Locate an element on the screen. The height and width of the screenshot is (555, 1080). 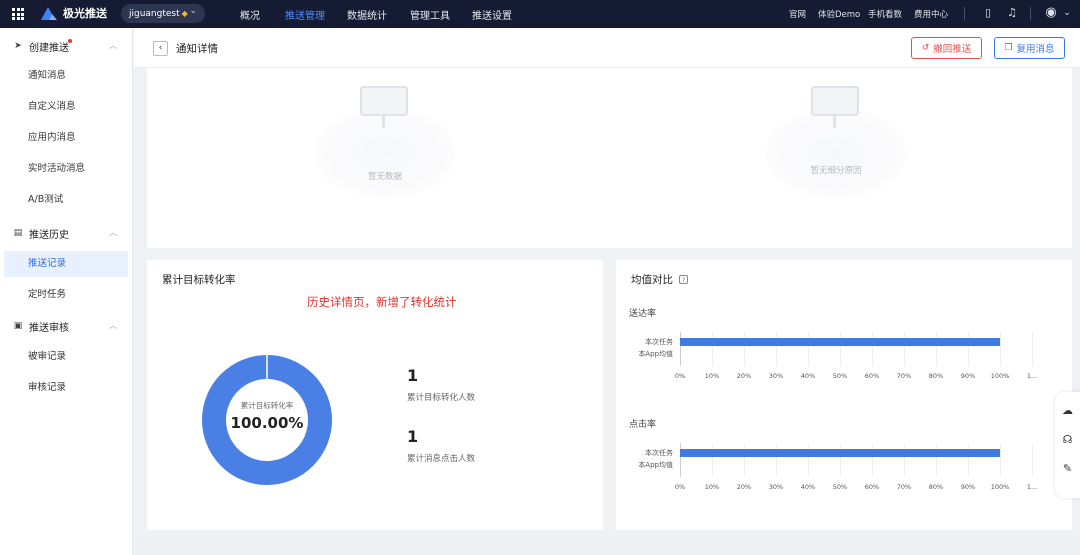
vip-diamond-icon: ◆ is located at coordinates (184, 13).